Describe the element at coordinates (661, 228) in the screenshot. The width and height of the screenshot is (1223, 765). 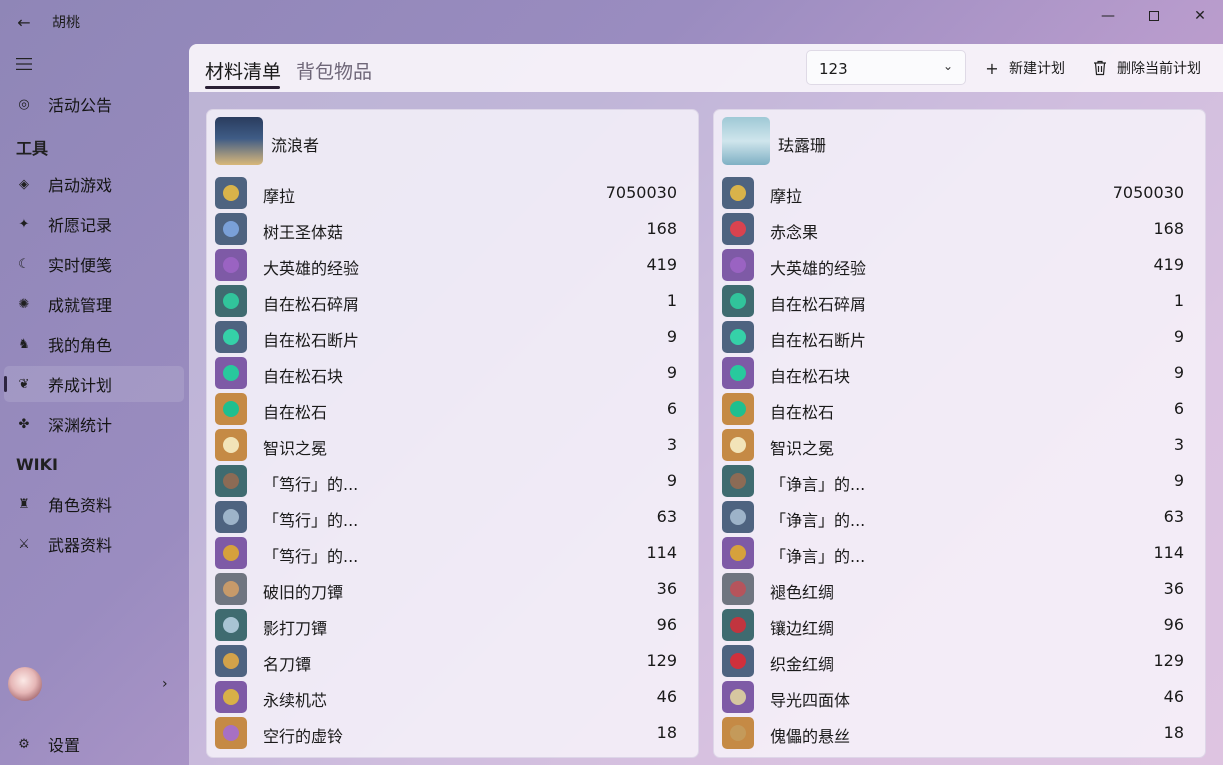
I see `material-count: 168` at that location.